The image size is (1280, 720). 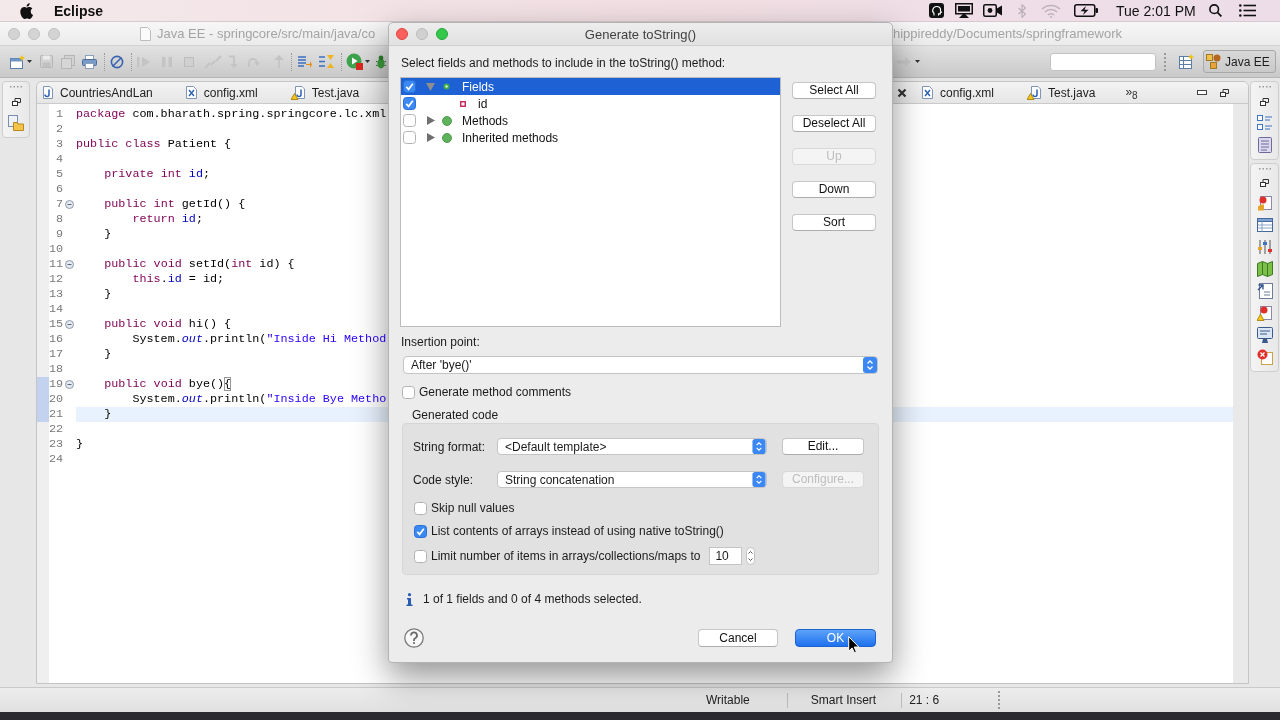 What do you see at coordinates (1215, 10) in the screenshot?
I see `search-icon` at bounding box center [1215, 10].